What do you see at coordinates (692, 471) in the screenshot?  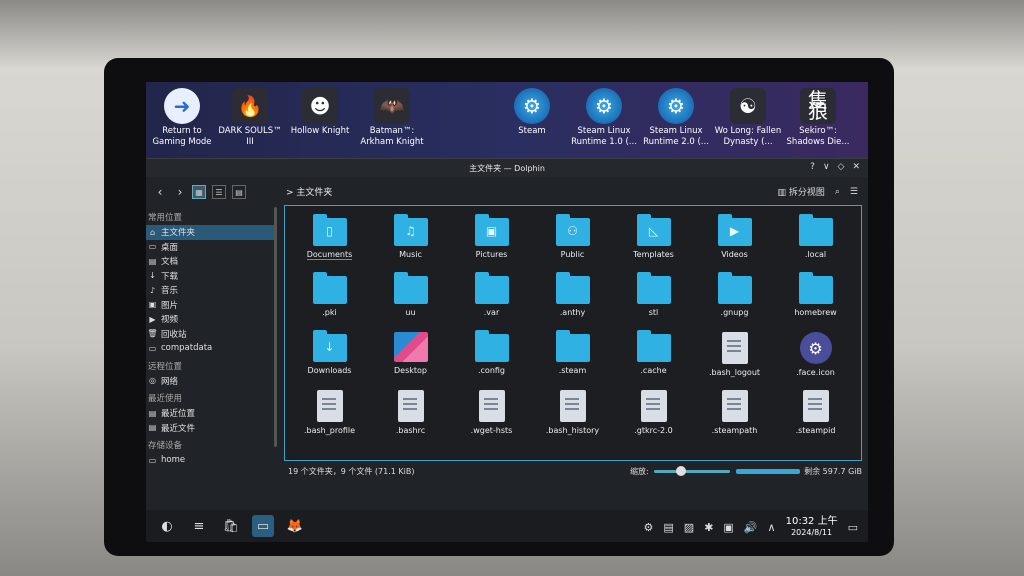 I see `zoom-slider` at bounding box center [692, 471].